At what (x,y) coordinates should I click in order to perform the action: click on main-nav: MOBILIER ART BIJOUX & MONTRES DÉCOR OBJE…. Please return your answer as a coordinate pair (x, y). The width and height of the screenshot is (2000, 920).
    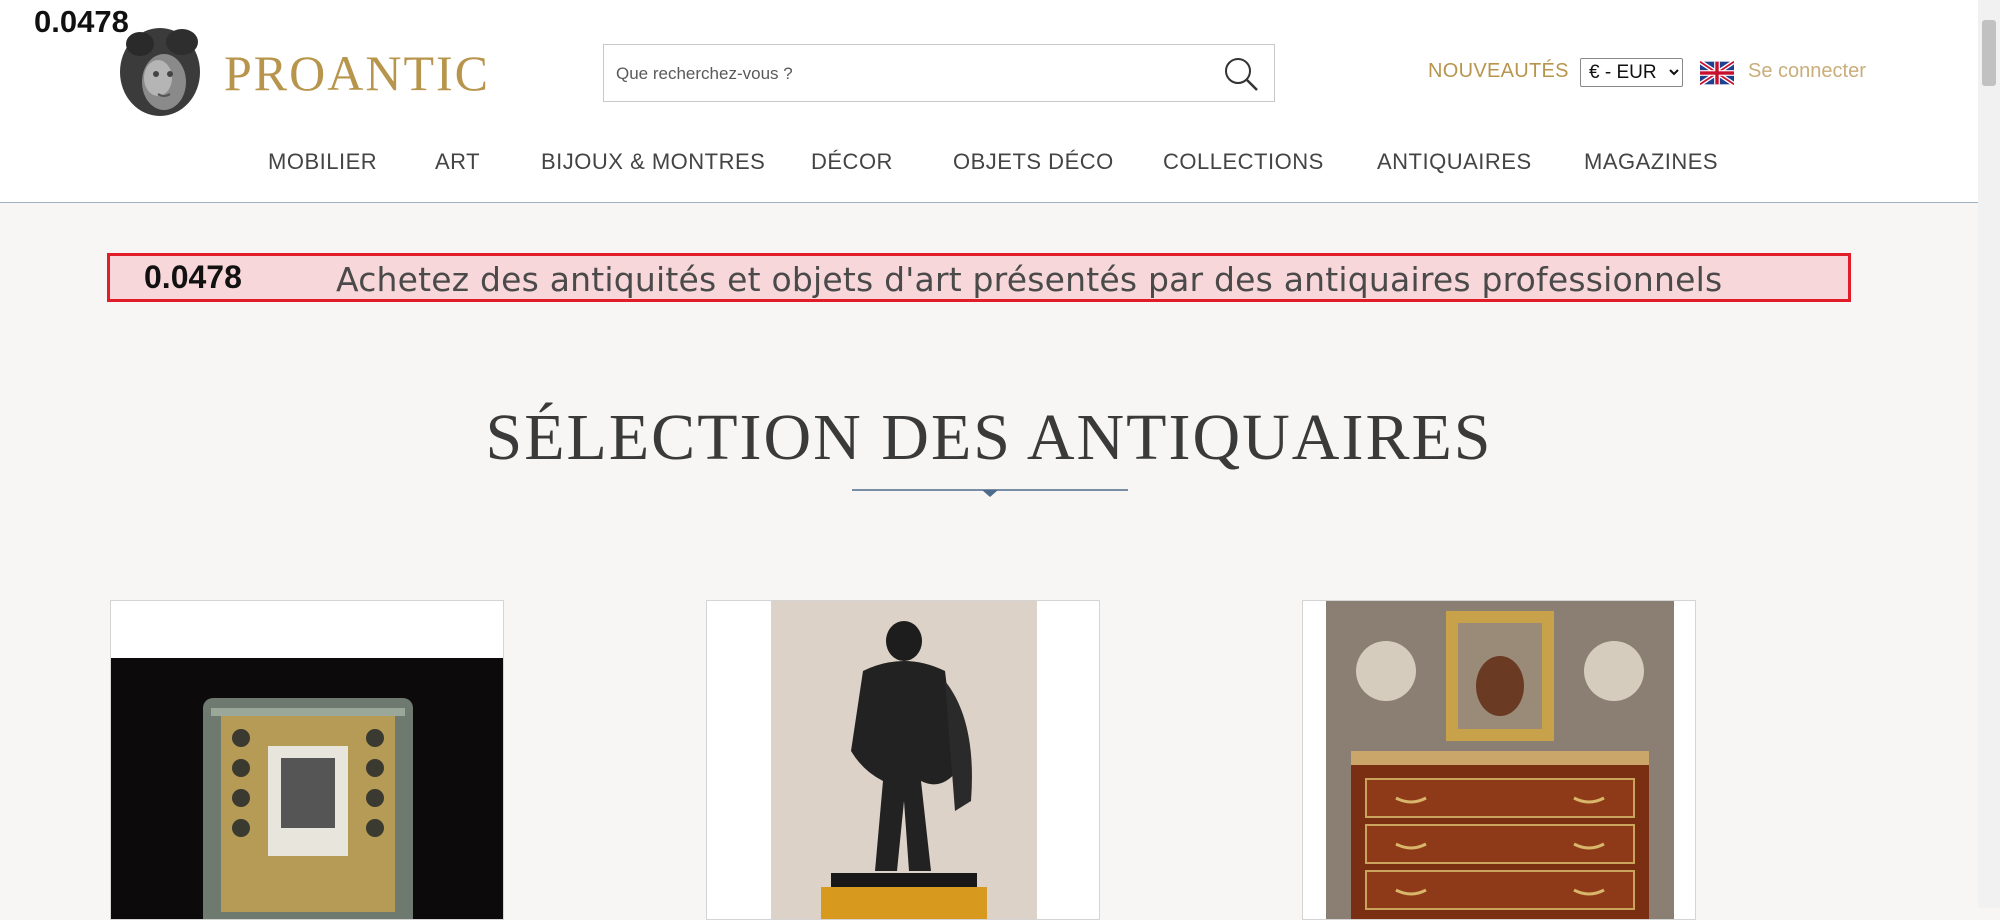
    Looking at the image, I should click on (989, 164).